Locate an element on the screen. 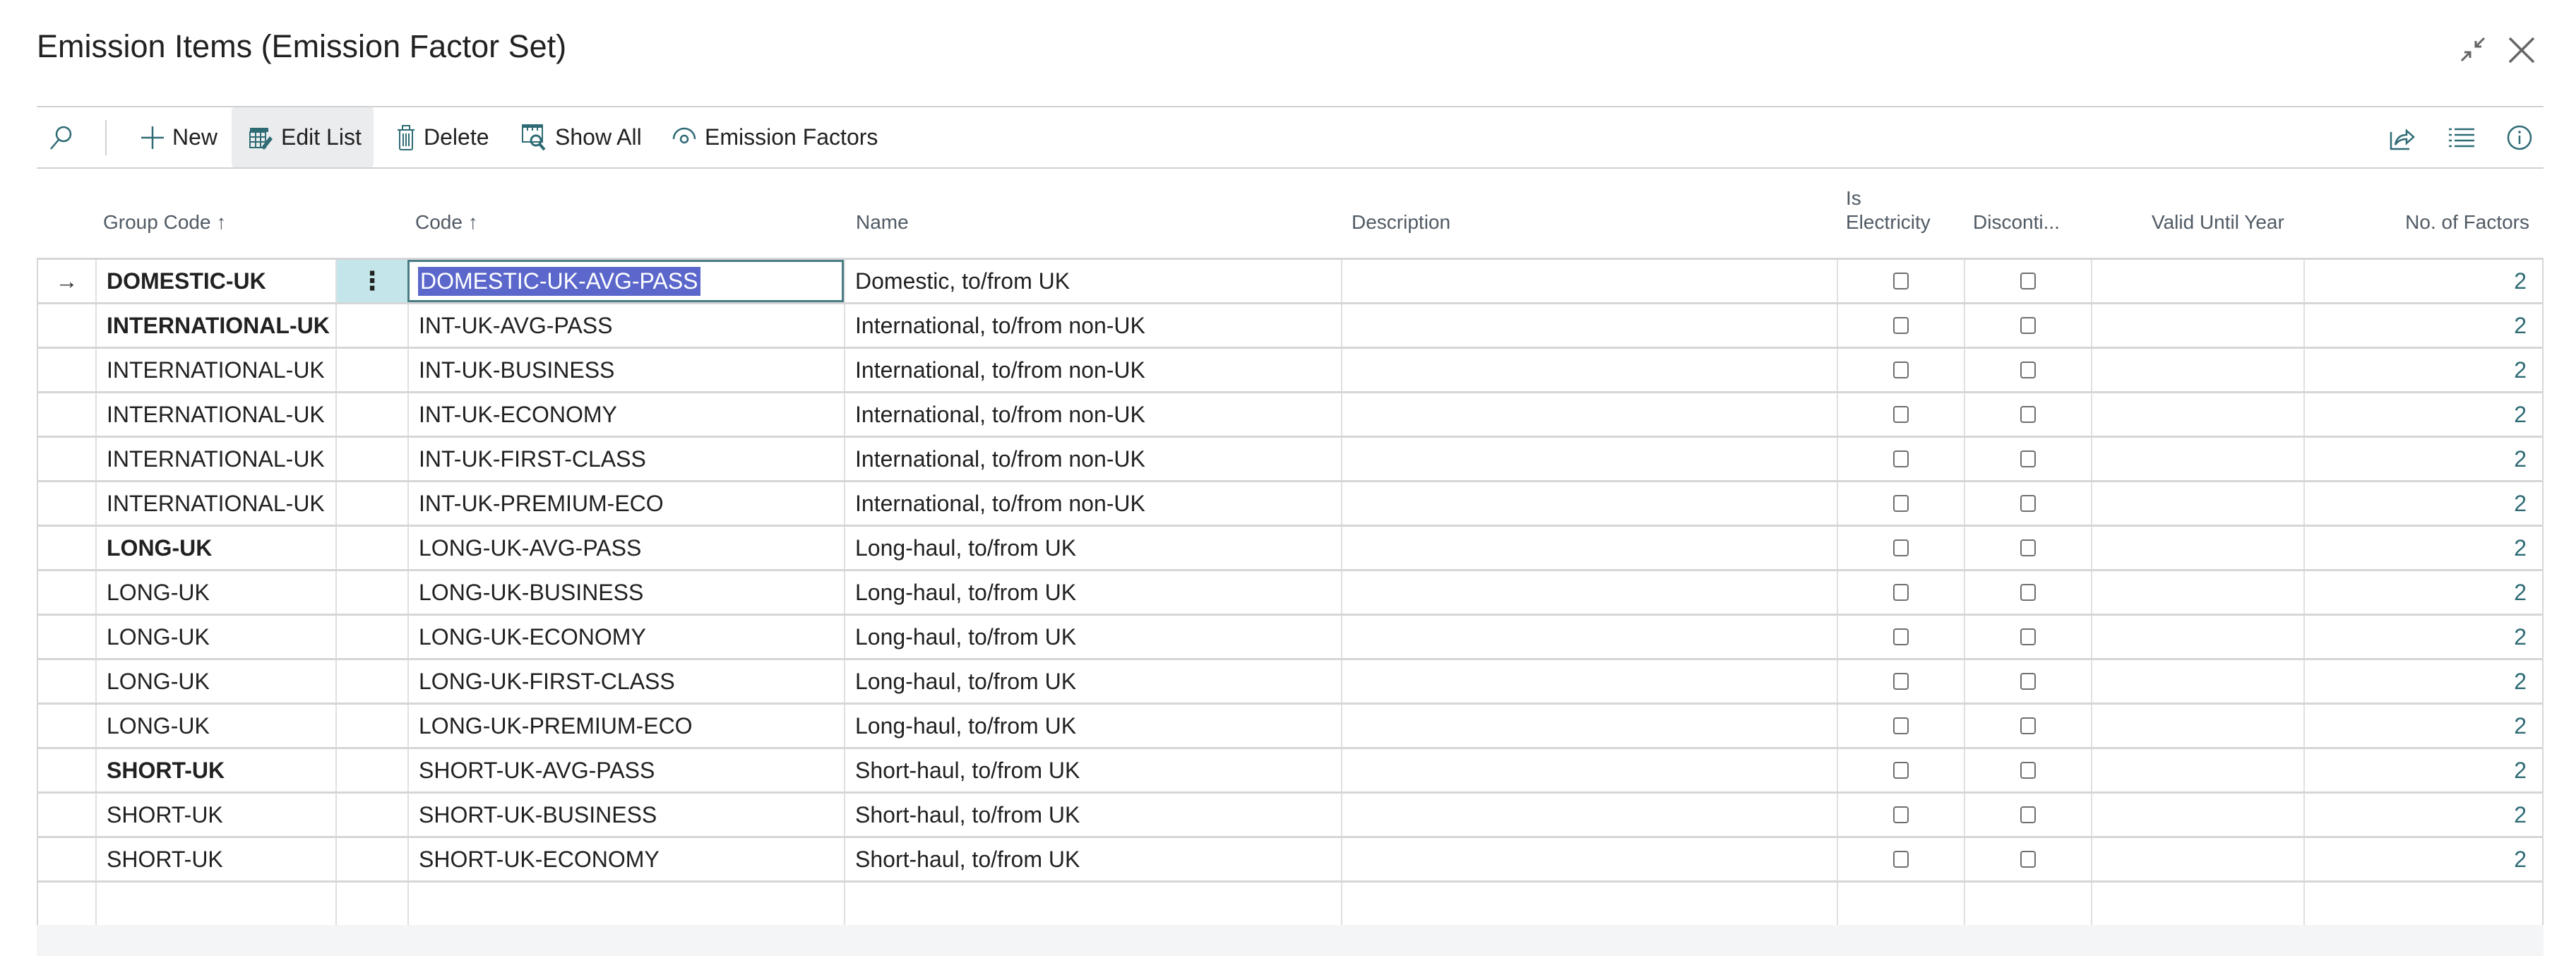 This screenshot has height=956, width=2576. column-header-description: Description is located at coordinates (1592, 224).